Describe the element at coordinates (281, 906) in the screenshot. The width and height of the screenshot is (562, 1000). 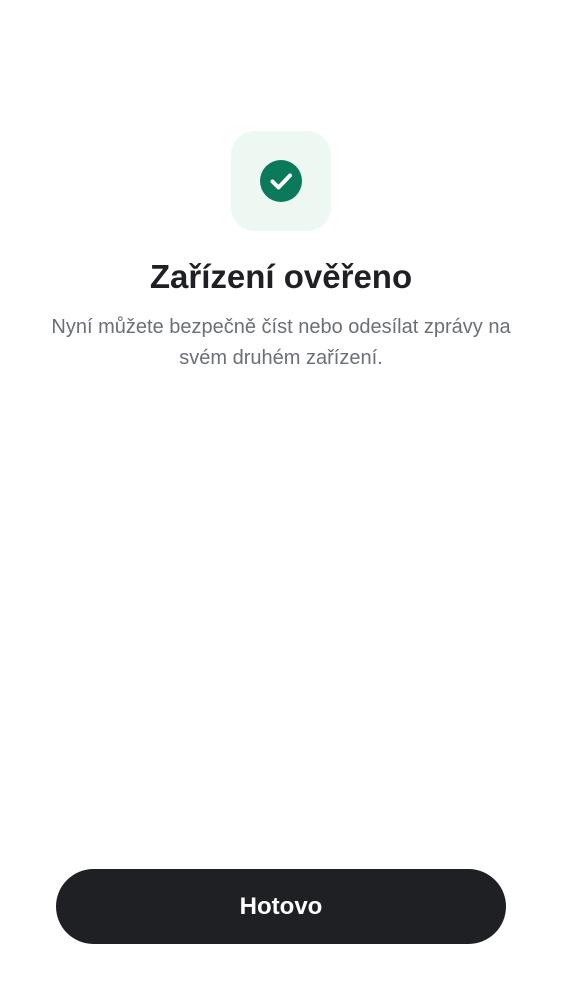
I see `done-button: Hotovo` at that location.